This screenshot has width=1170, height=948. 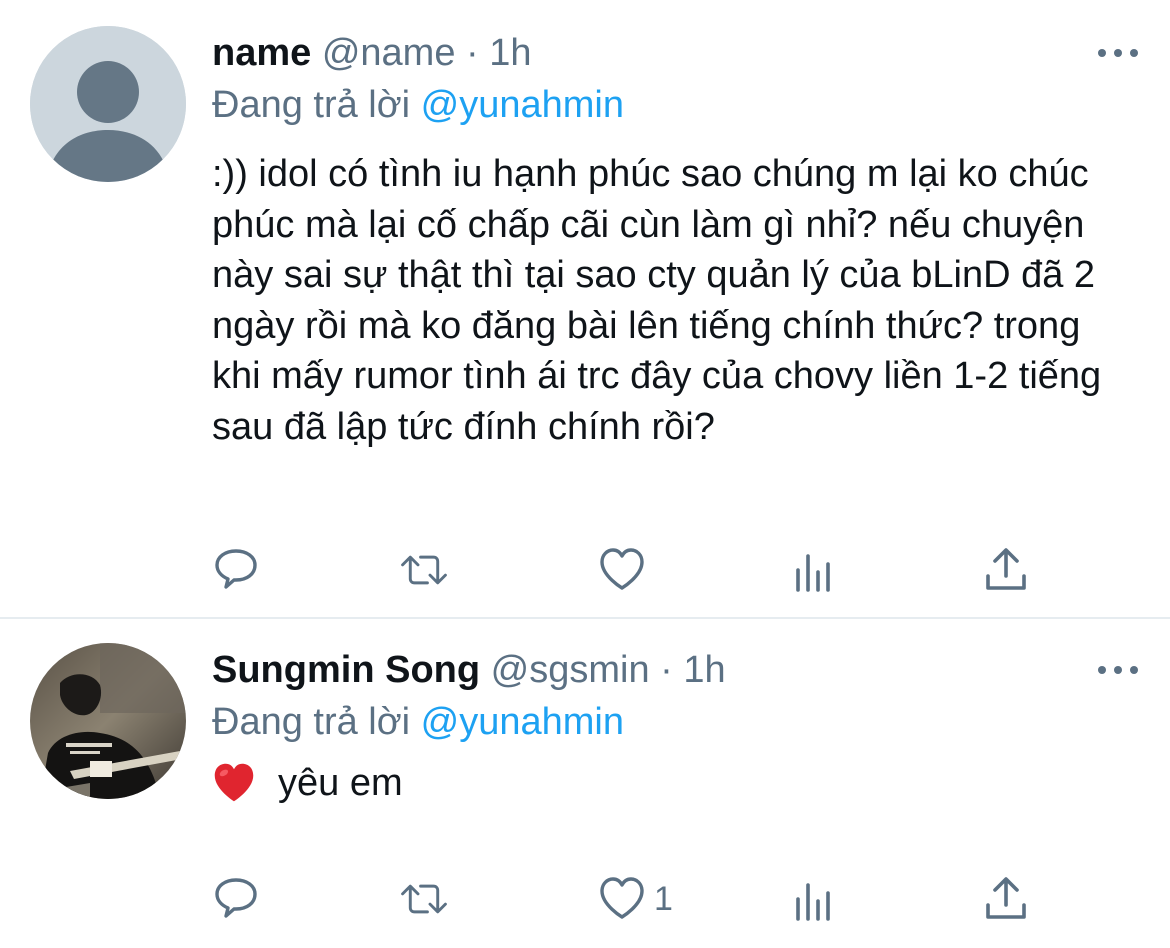 I want to click on like-button, so click(x=626, y=570).